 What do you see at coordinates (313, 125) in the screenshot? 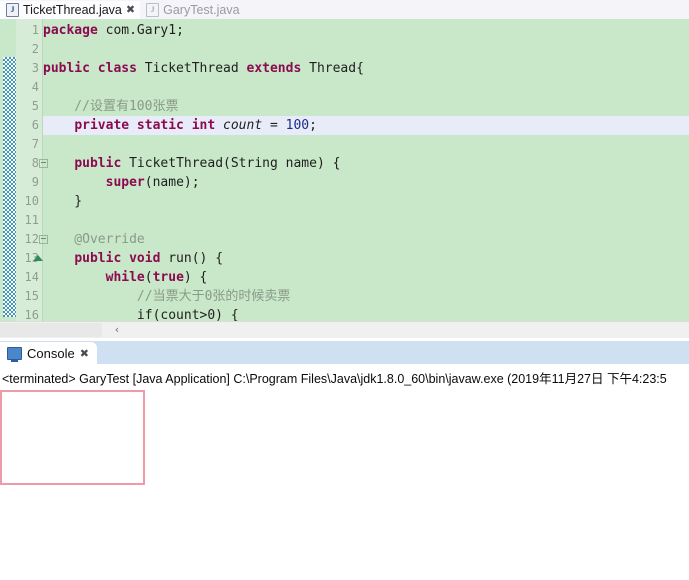
I see `code-token-id: ;` at bounding box center [313, 125].